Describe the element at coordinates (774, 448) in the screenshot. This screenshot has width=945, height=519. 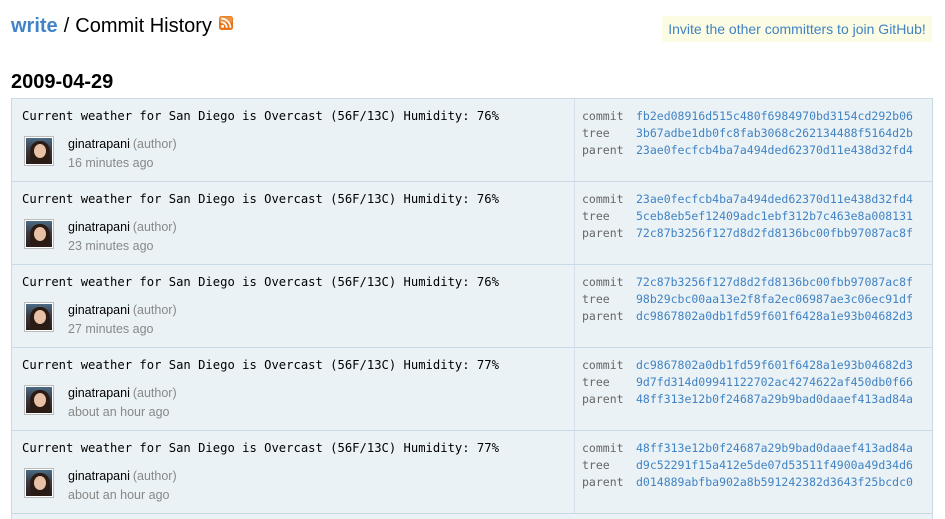
I see `commit-sha-link: 48ff313e12b0f24687a29b9bad0daaef413ad84a` at that location.